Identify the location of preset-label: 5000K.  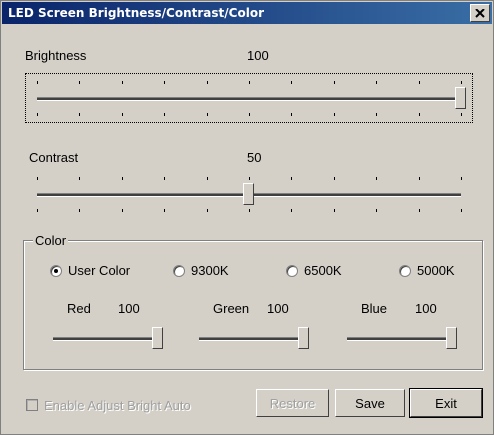
(436, 270).